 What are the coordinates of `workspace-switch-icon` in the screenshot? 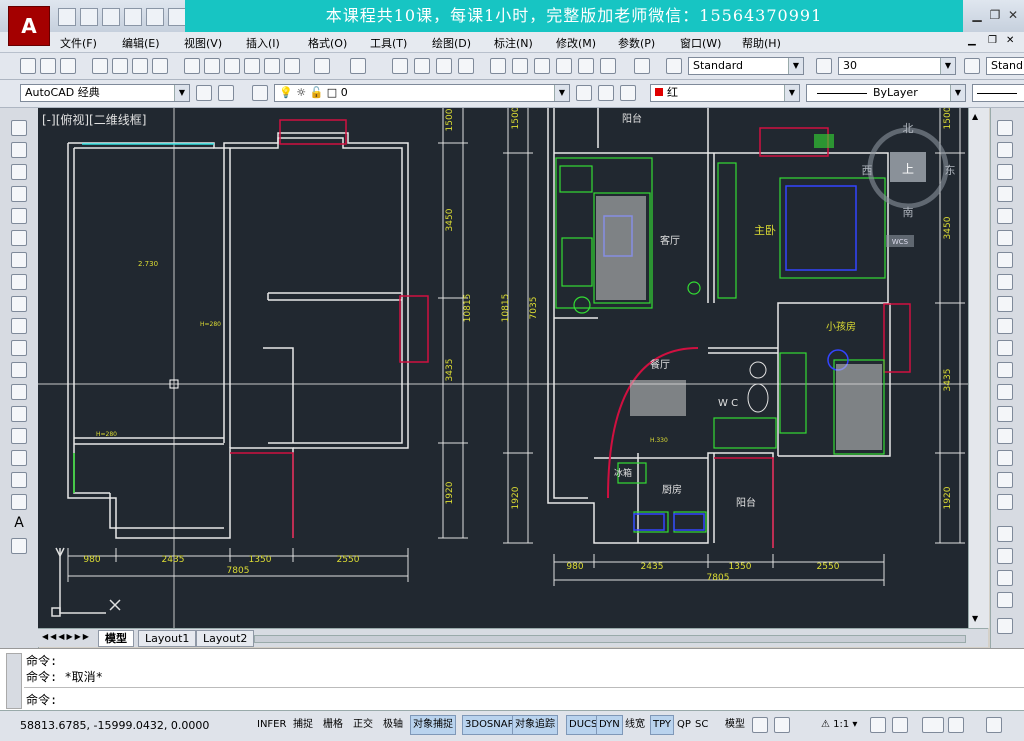 It's located at (933, 725).